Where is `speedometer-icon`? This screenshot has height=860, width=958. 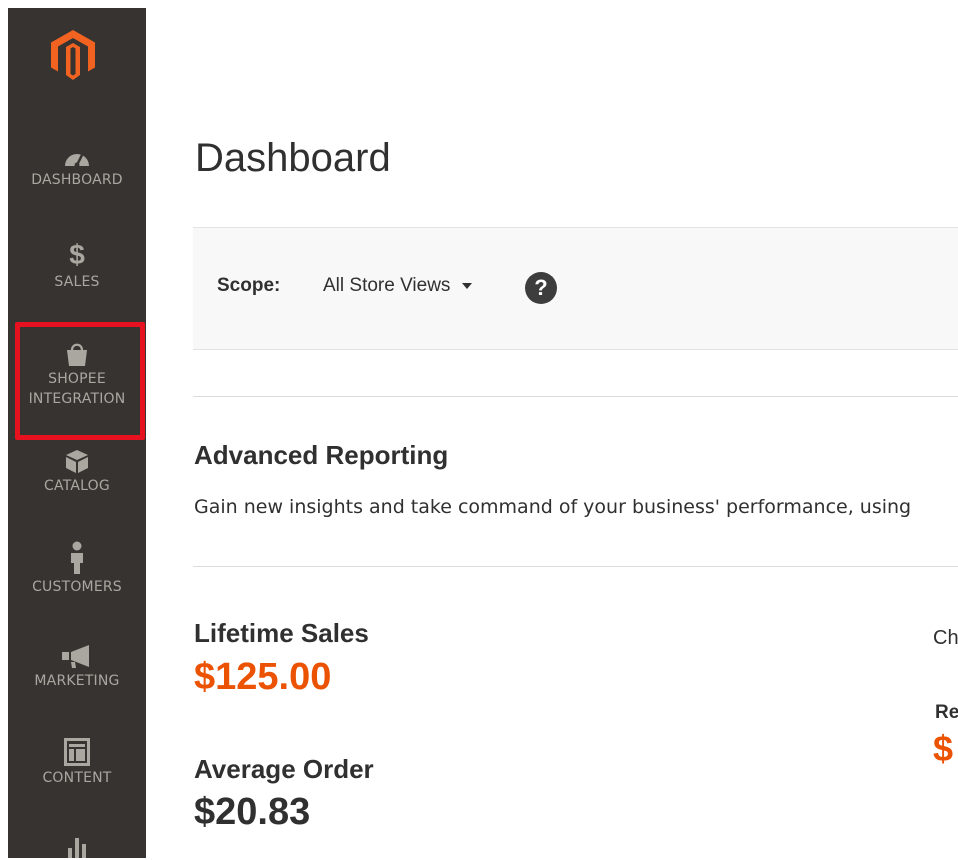
speedometer-icon is located at coordinates (77, 161).